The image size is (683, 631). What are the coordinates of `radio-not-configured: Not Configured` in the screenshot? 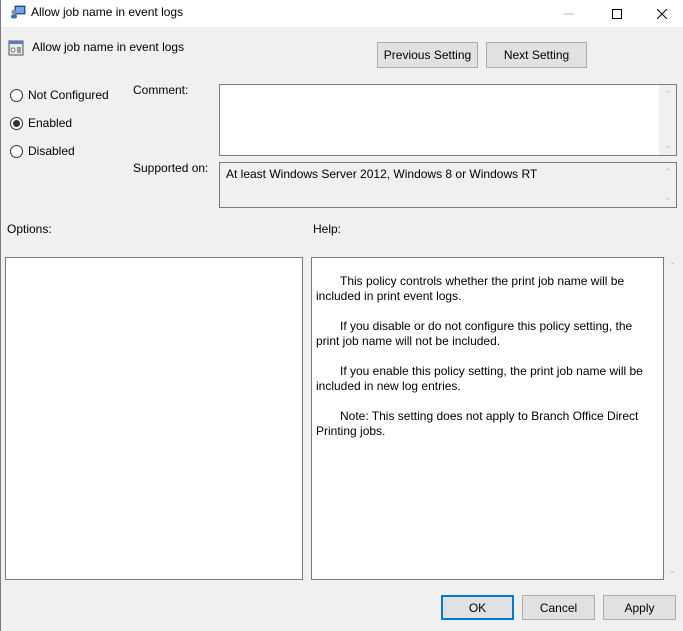 It's located at (59, 95).